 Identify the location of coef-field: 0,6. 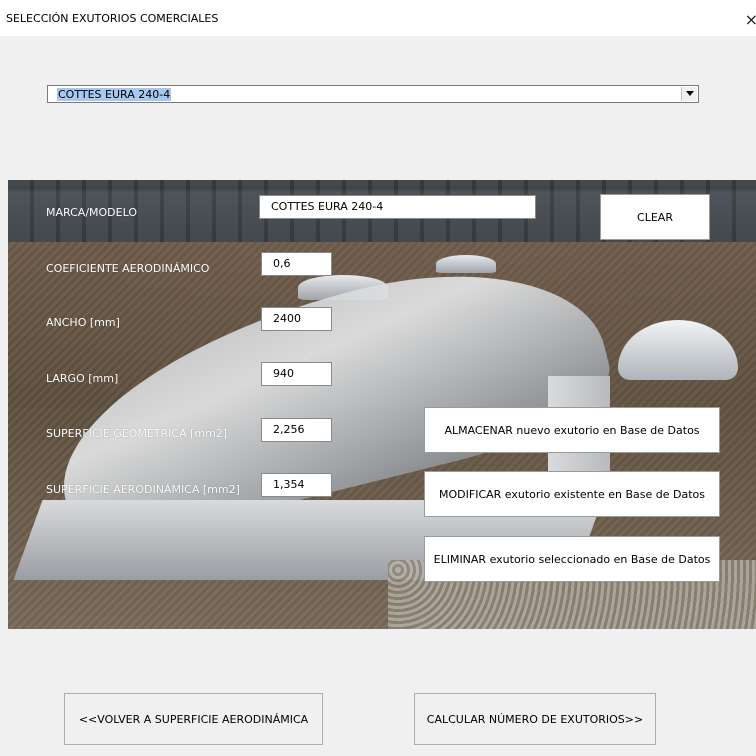
(296, 264).